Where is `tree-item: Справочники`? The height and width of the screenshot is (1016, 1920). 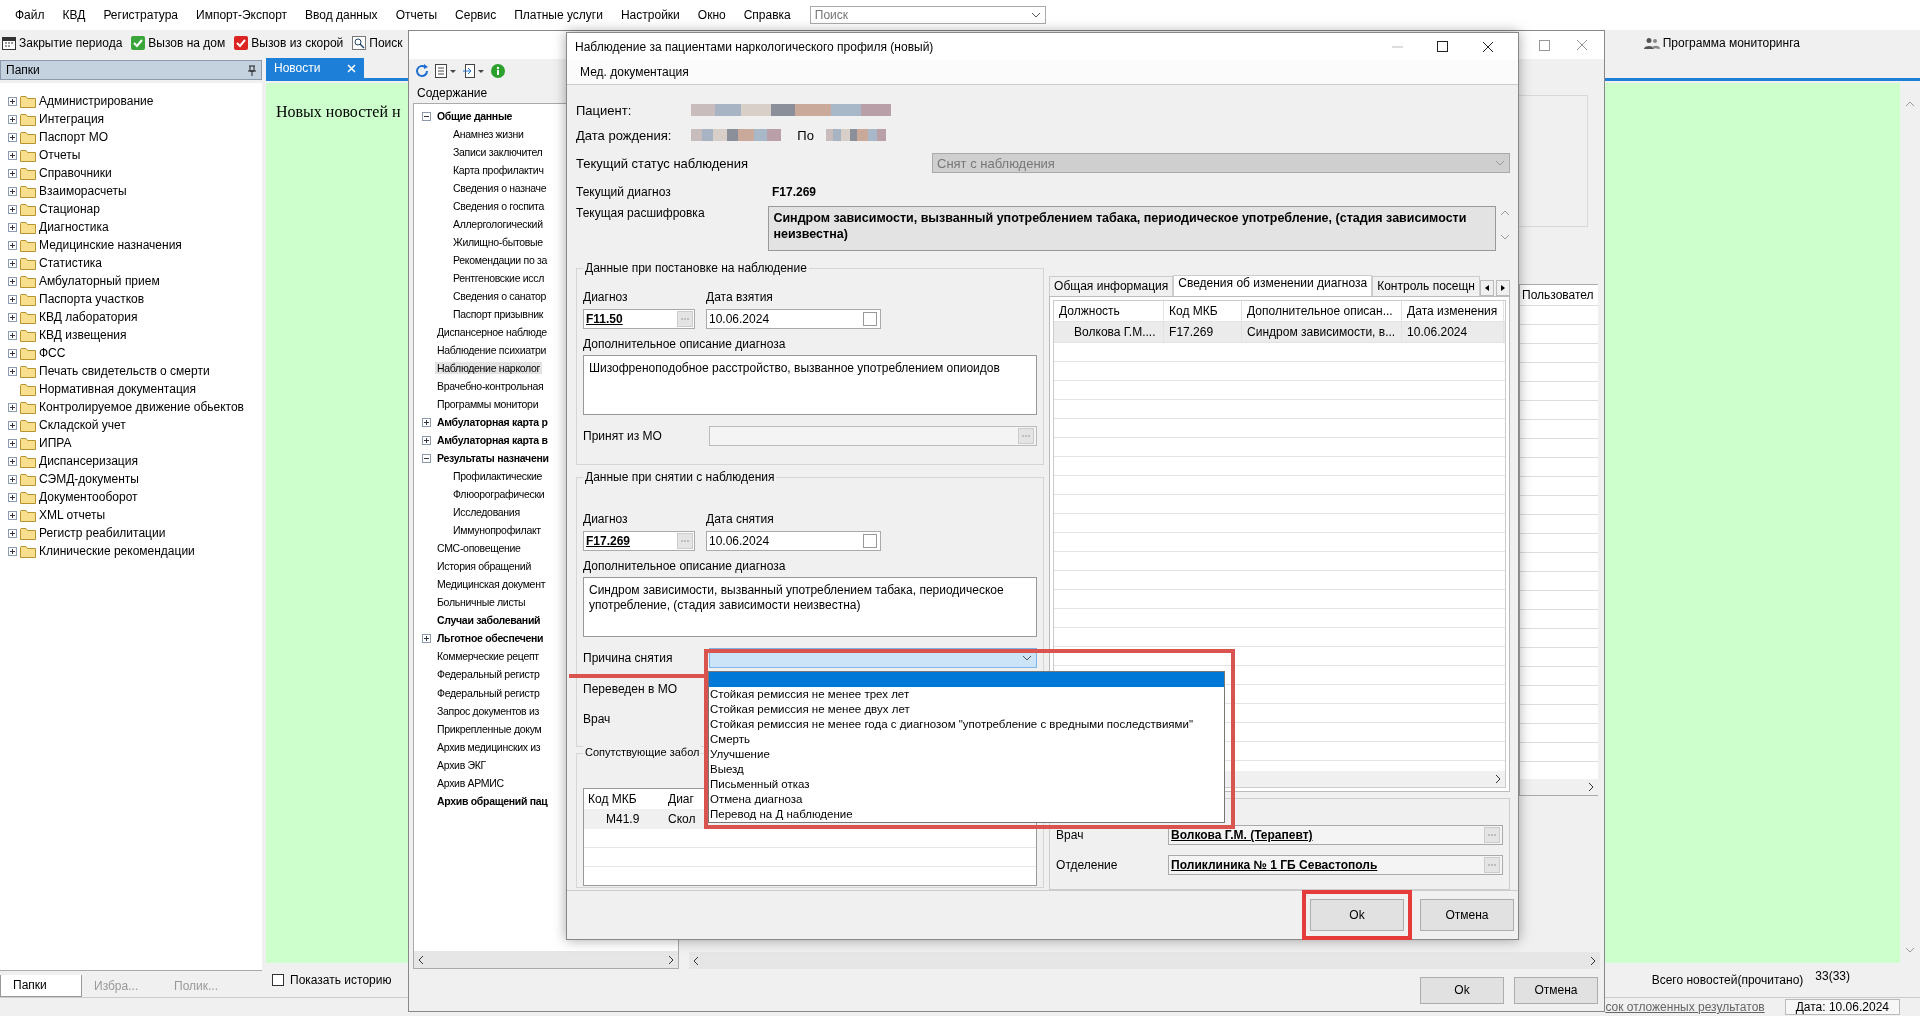 tree-item: Справочники is located at coordinates (75, 173).